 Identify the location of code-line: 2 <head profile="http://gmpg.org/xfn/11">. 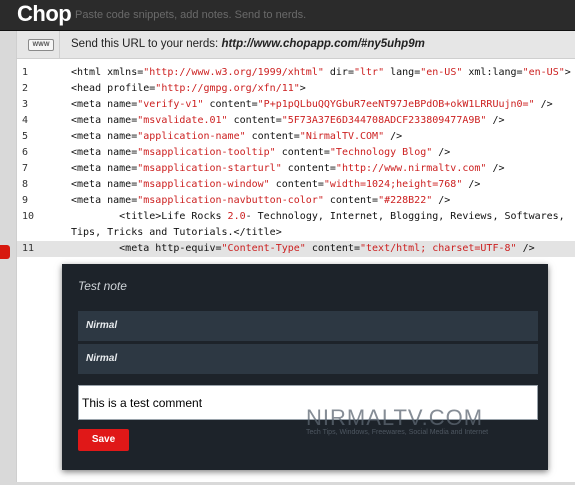
(296, 89).